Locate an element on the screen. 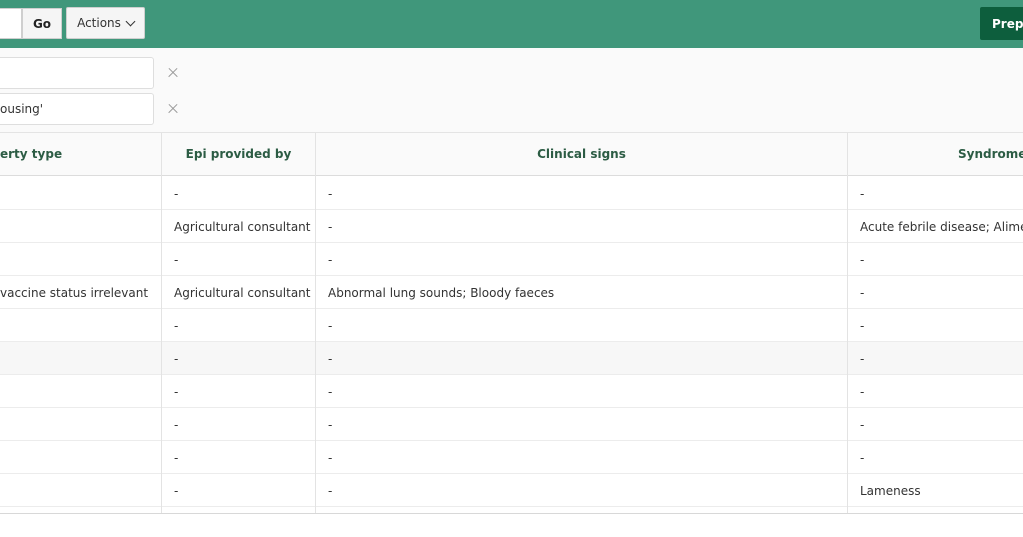  go-button: Go is located at coordinates (42, 23).